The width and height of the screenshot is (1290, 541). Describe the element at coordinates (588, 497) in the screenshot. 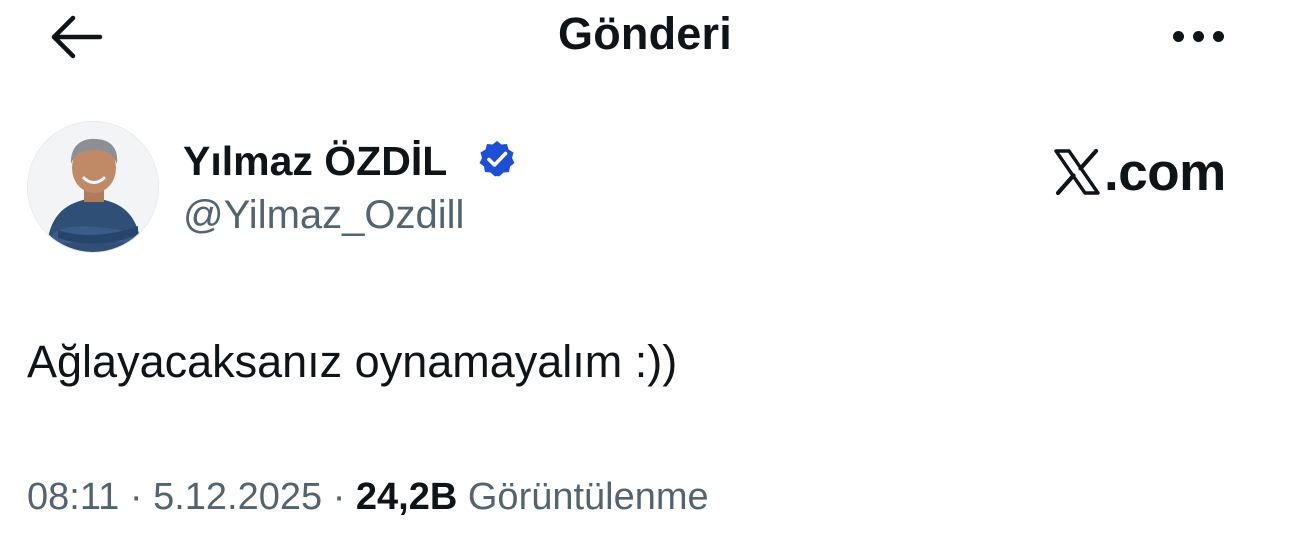

I see `views-label: Görüntülenme` at that location.